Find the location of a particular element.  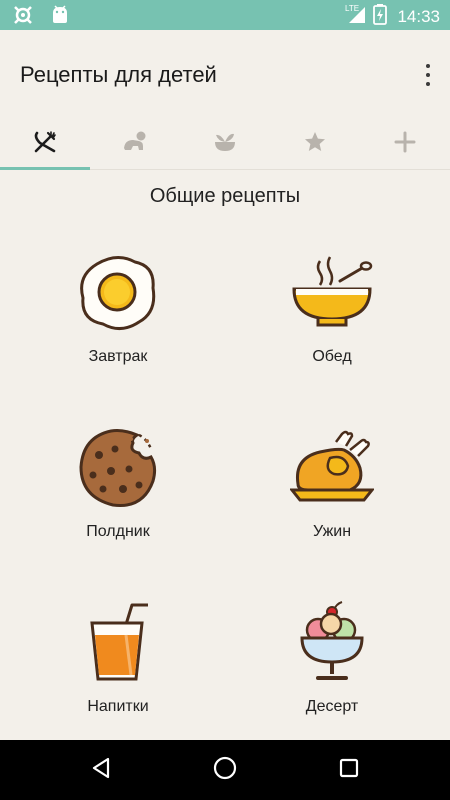

category-label: Ужин is located at coordinates (332, 531).